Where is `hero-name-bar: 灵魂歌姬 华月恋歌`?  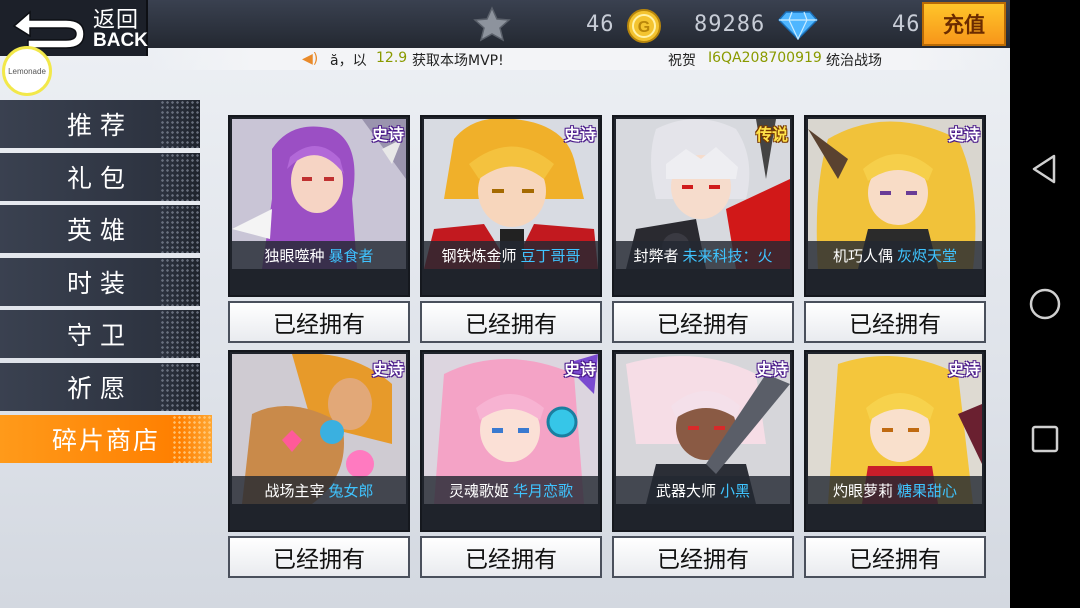 hero-name-bar: 灵魂歌姬 华月恋歌 is located at coordinates (511, 490).